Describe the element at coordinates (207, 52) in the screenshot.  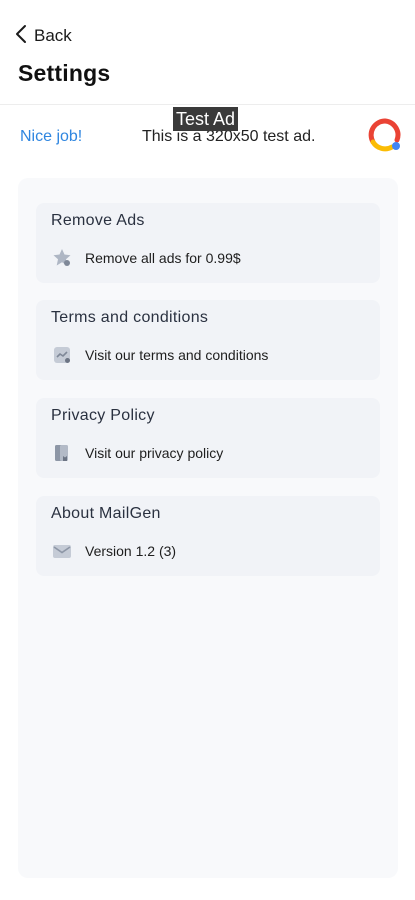
I see `top-navigation-bar: Back Settings` at that location.